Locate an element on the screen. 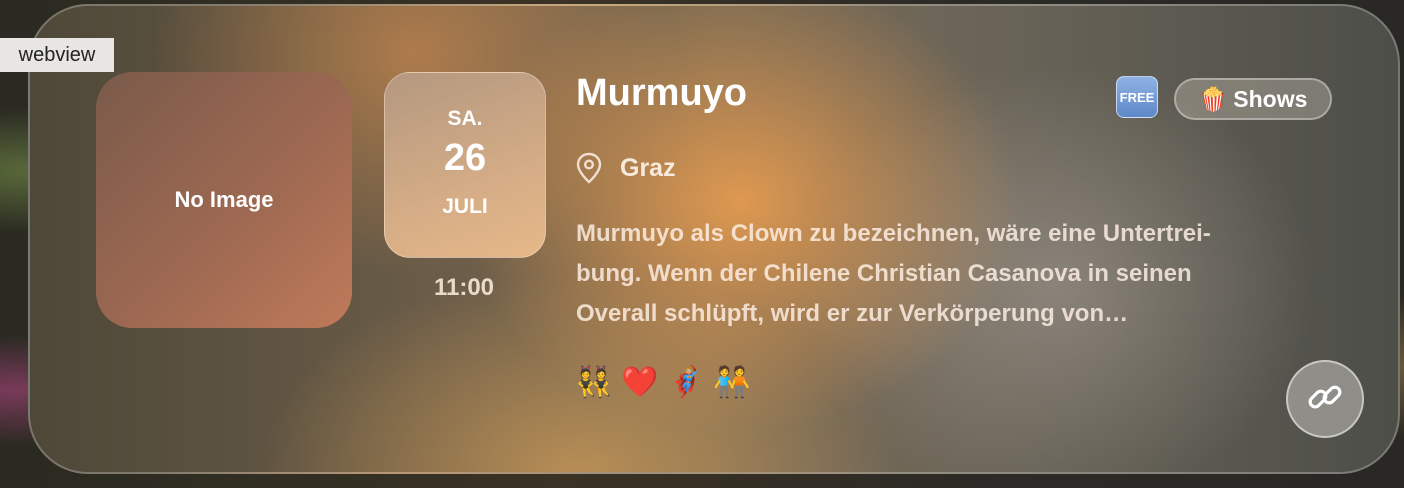  superhero-emoji-tag: 🦸🏼‍♀️ is located at coordinates (686, 382).